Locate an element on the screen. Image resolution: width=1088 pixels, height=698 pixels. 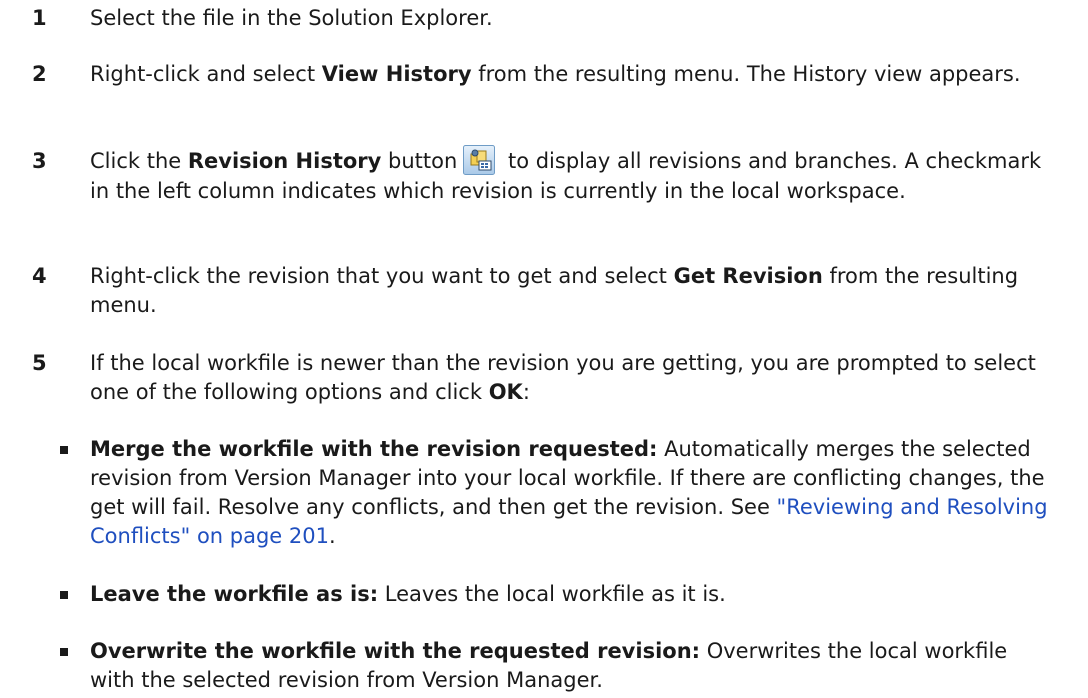
step-number: 4 is located at coordinates (39, 276).